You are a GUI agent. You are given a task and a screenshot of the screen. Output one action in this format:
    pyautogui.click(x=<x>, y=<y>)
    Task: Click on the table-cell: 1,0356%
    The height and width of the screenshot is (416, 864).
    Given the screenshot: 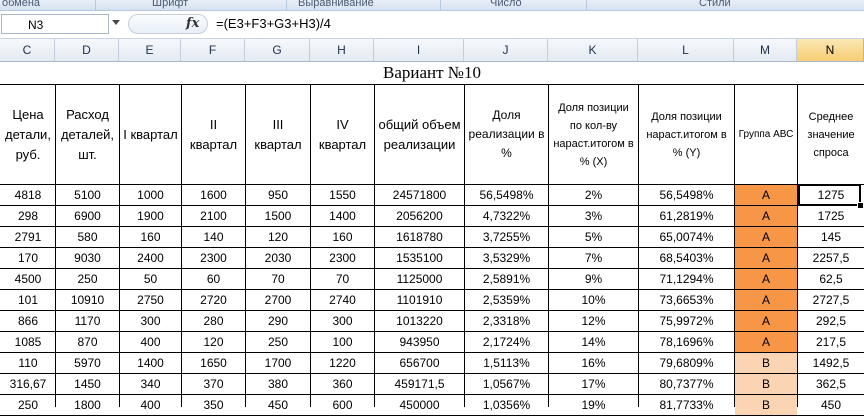 What is the action you would take?
    pyautogui.click(x=506, y=405)
    